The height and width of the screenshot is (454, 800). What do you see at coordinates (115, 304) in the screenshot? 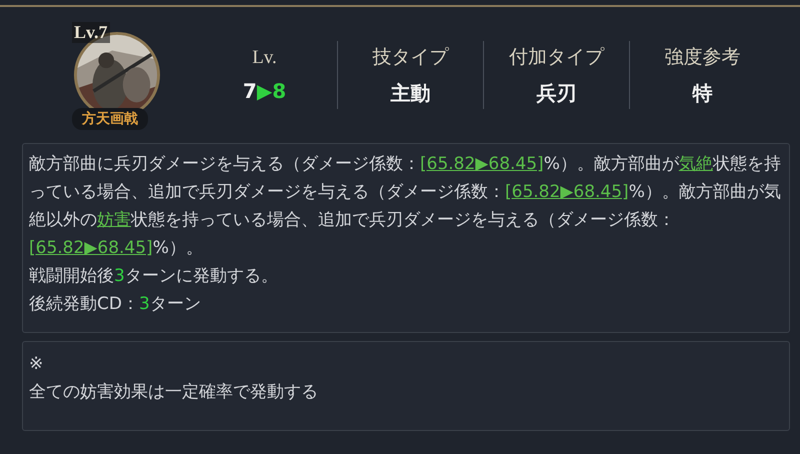
I see `description-text: 後続発動CD：3 ターン` at bounding box center [115, 304].